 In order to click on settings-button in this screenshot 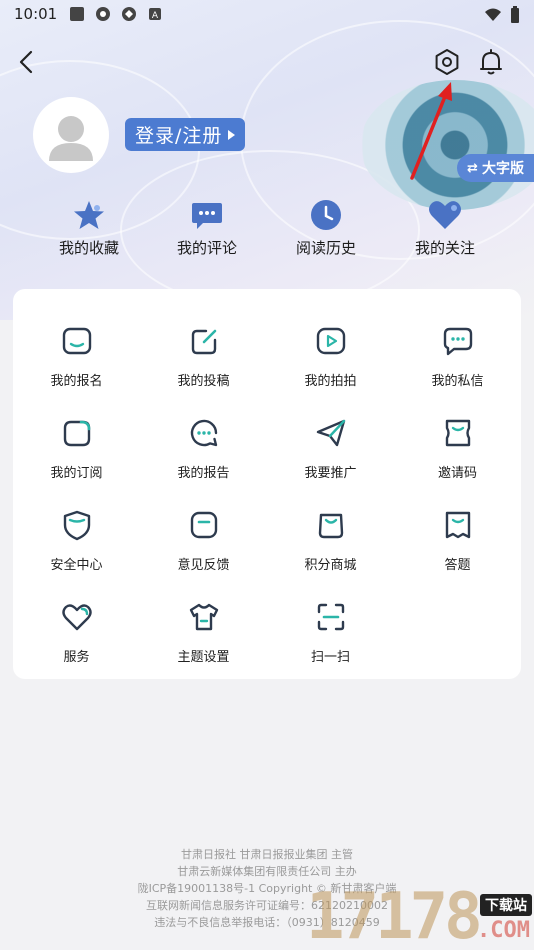, I will do `click(447, 62)`.